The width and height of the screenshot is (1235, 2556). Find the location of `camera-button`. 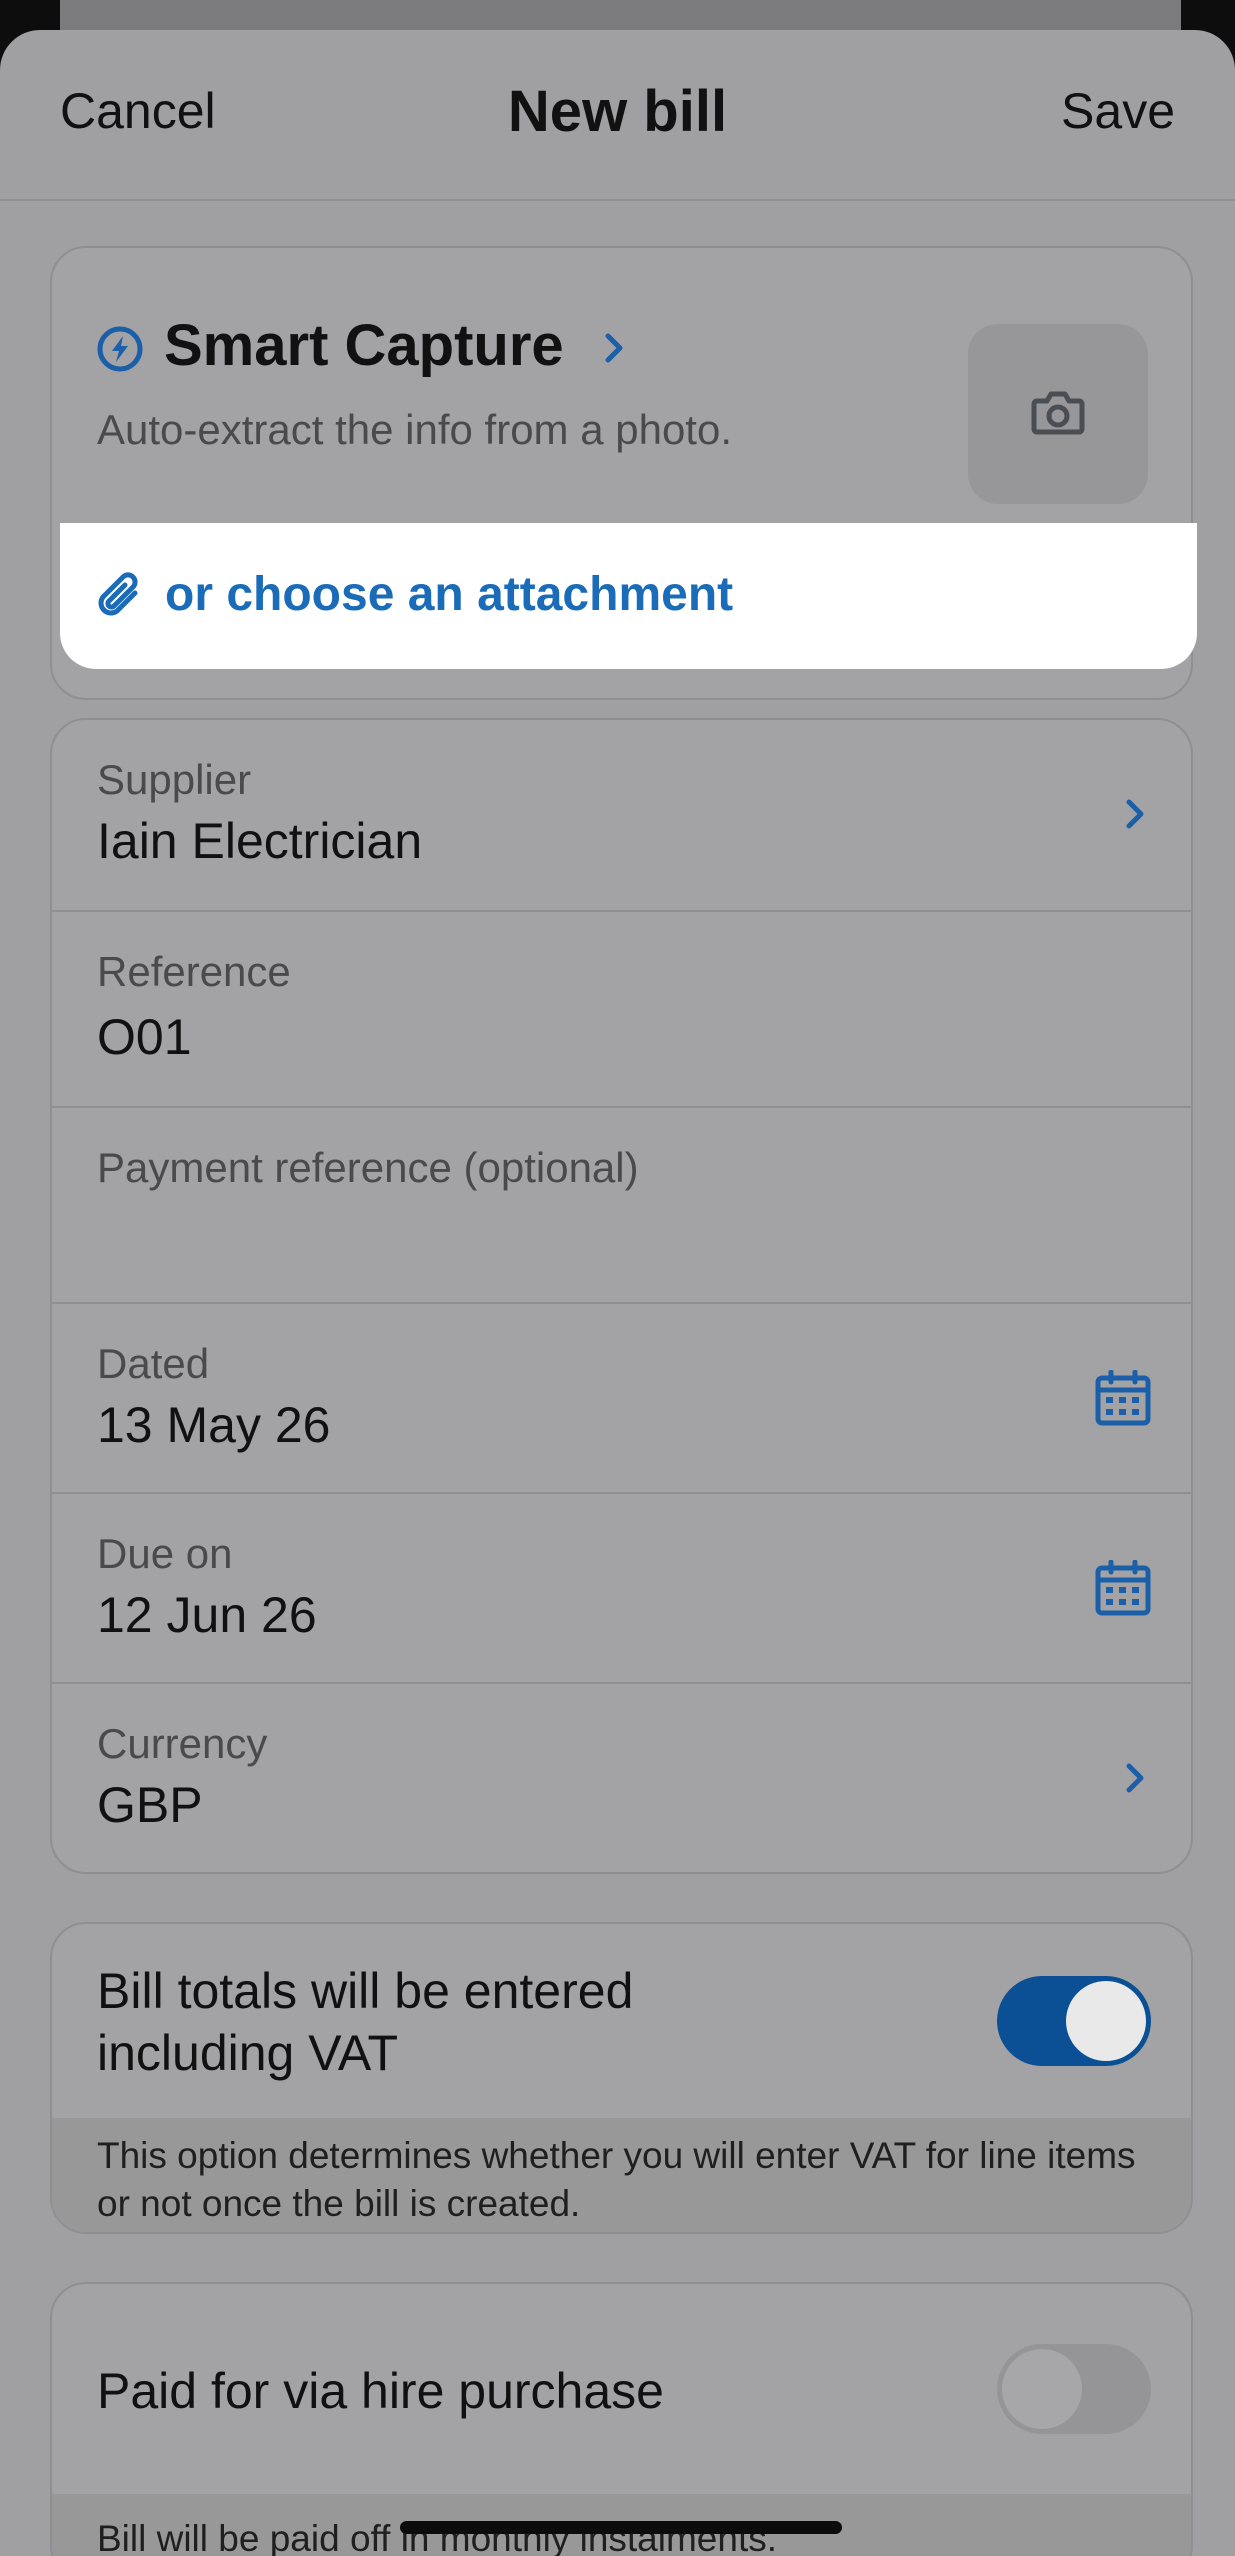

camera-button is located at coordinates (1058, 414).